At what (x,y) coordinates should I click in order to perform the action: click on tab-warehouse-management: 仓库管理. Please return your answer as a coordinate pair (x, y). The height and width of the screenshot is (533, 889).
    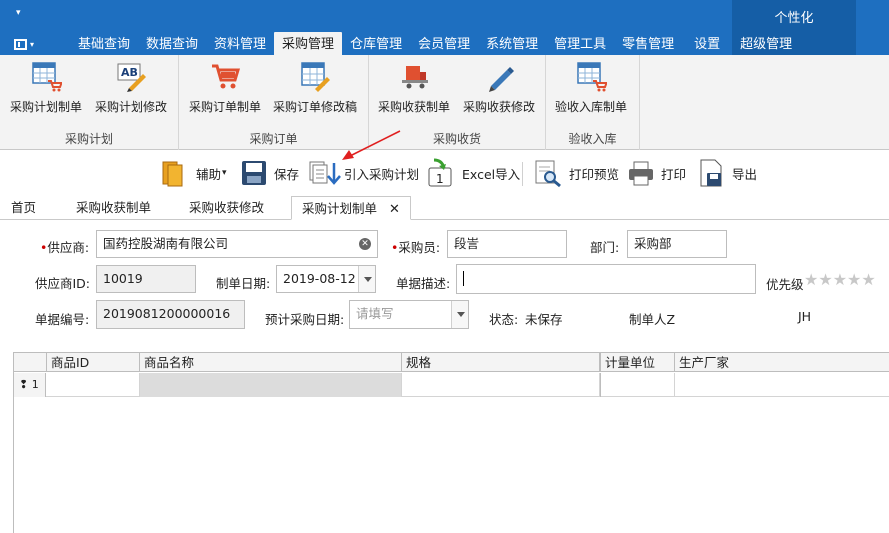
    Looking at the image, I should click on (376, 43).